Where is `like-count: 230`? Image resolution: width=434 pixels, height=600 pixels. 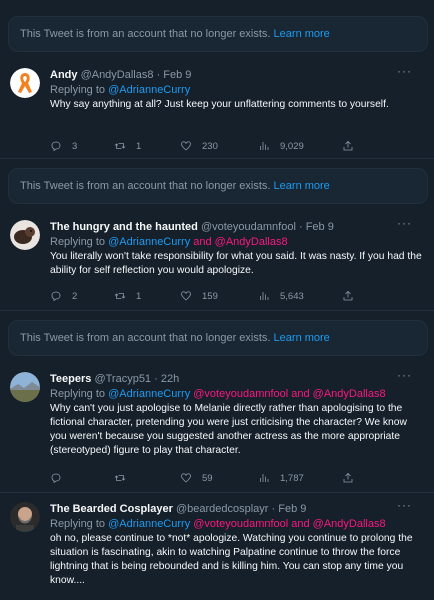 like-count: 230 is located at coordinates (210, 146).